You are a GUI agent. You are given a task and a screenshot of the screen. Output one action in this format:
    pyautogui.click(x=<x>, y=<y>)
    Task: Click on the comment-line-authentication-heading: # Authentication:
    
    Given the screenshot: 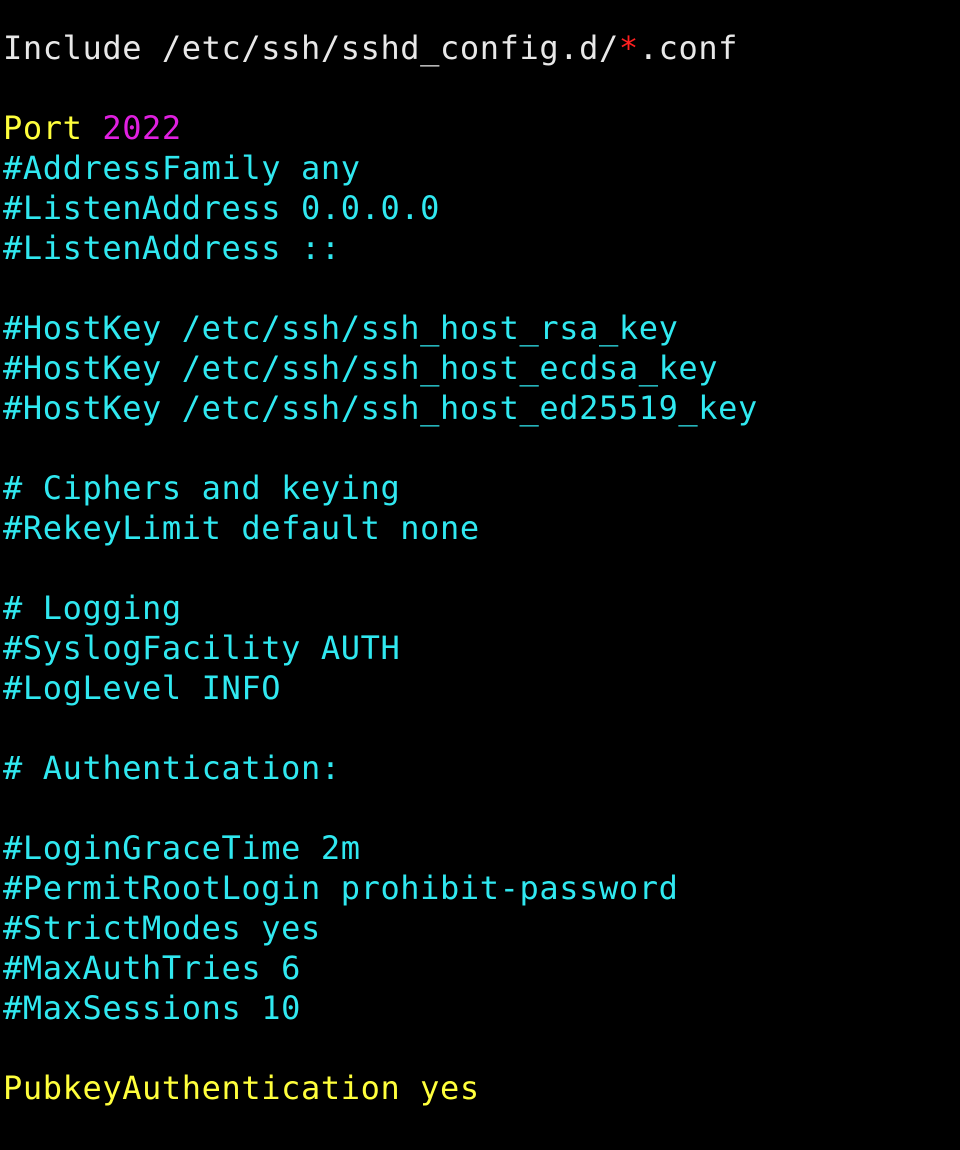 What is the action you would take?
    pyautogui.click(x=172, y=768)
    